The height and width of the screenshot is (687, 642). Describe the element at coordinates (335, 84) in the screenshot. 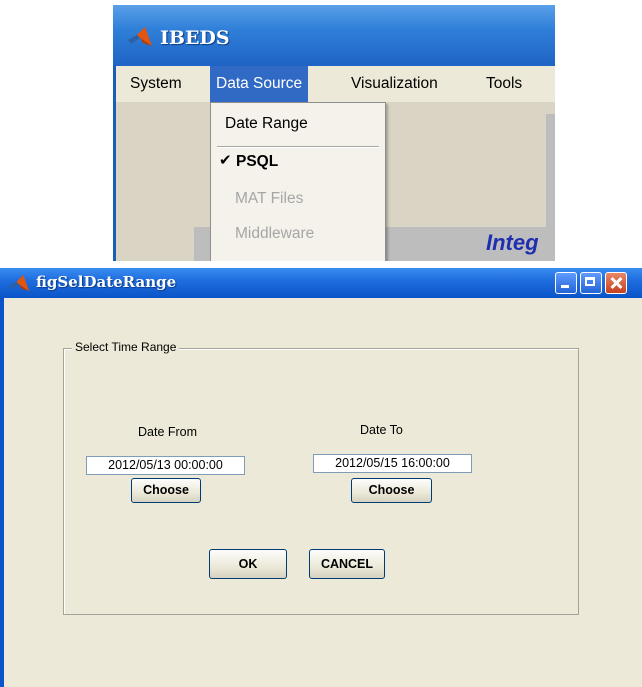

I see `menu-bar: System Data Source Visualization Tools` at that location.